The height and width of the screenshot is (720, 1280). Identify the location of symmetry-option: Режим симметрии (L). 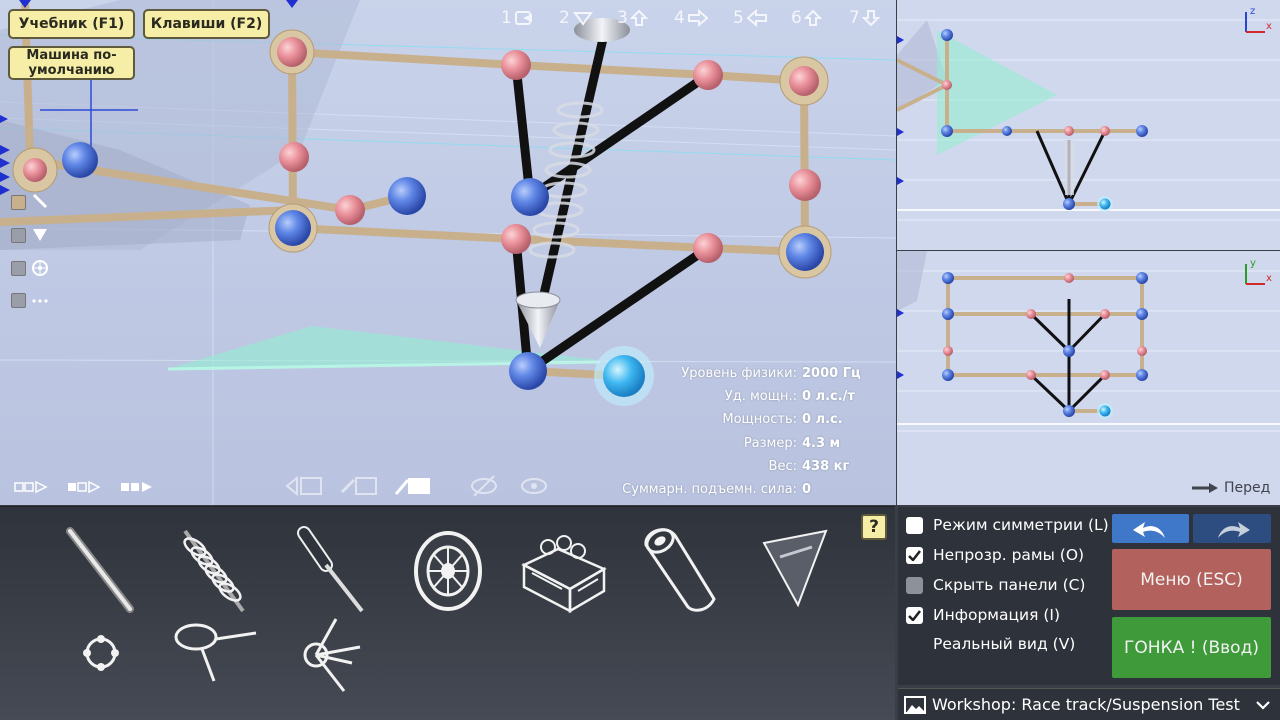
(1007, 525).